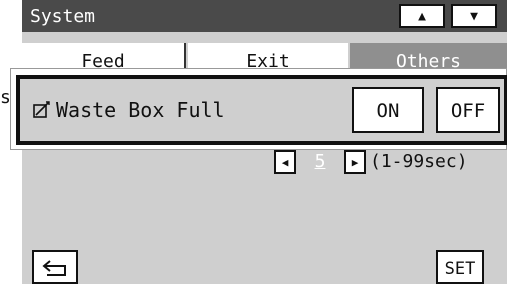 The image size is (507, 284). Describe the element at coordinates (5, 98) in the screenshot. I see `edge-text-fragment: s` at that location.